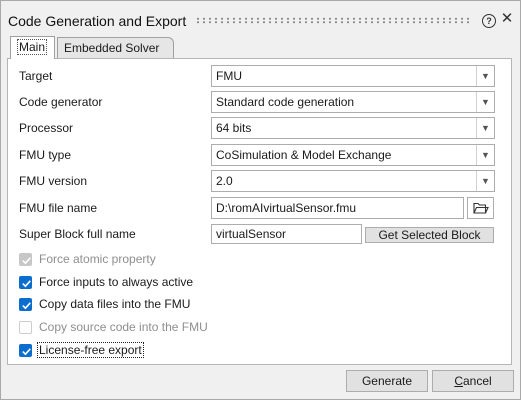  Describe the element at coordinates (285, 102) in the screenshot. I see `code-generator-value: Standard code generation` at that location.